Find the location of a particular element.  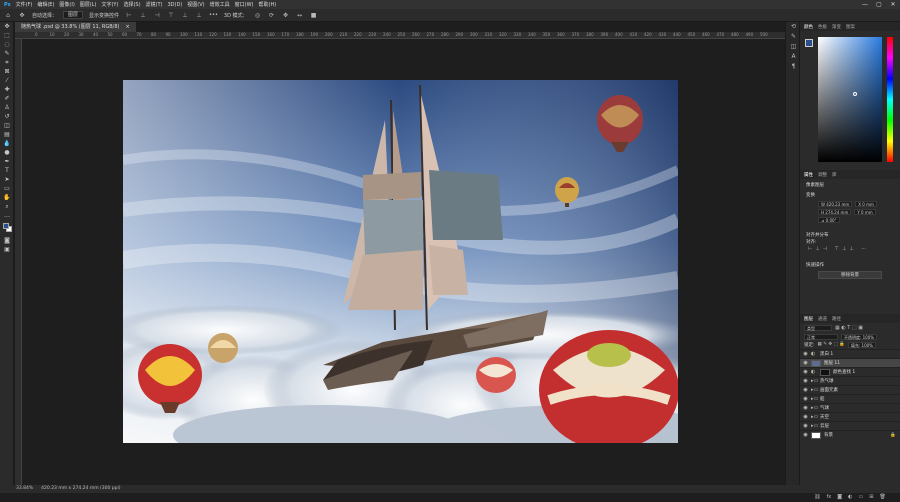

tab-gradients: 渐变 is located at coordinates (836, 27).